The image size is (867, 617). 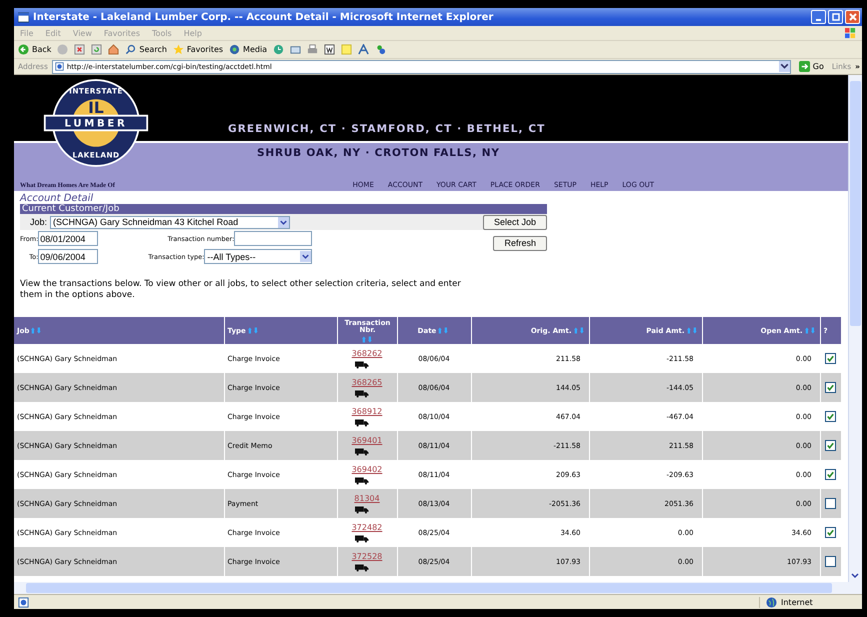 What do you see at coordinates (68, 256) in the screenshot?
I see `to-date-field: 09/06/2004` at bounding box center [68, 256].